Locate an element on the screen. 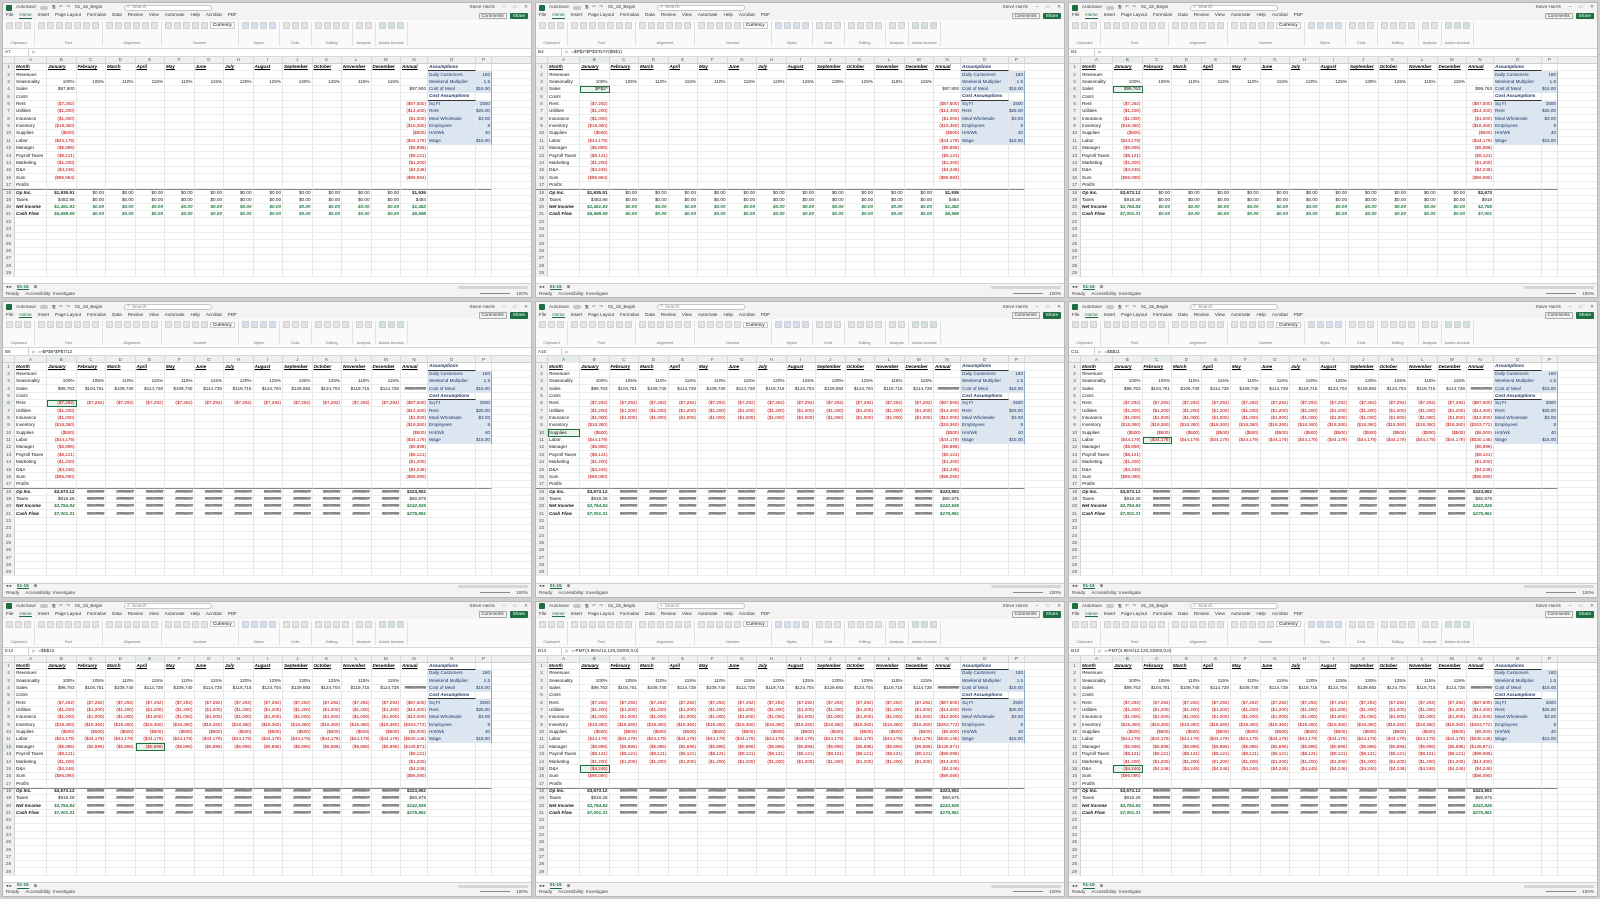 The width and height of the screenshot is (1600, 899). cell-a9: Inventory is located at coordinates (1097, 426).